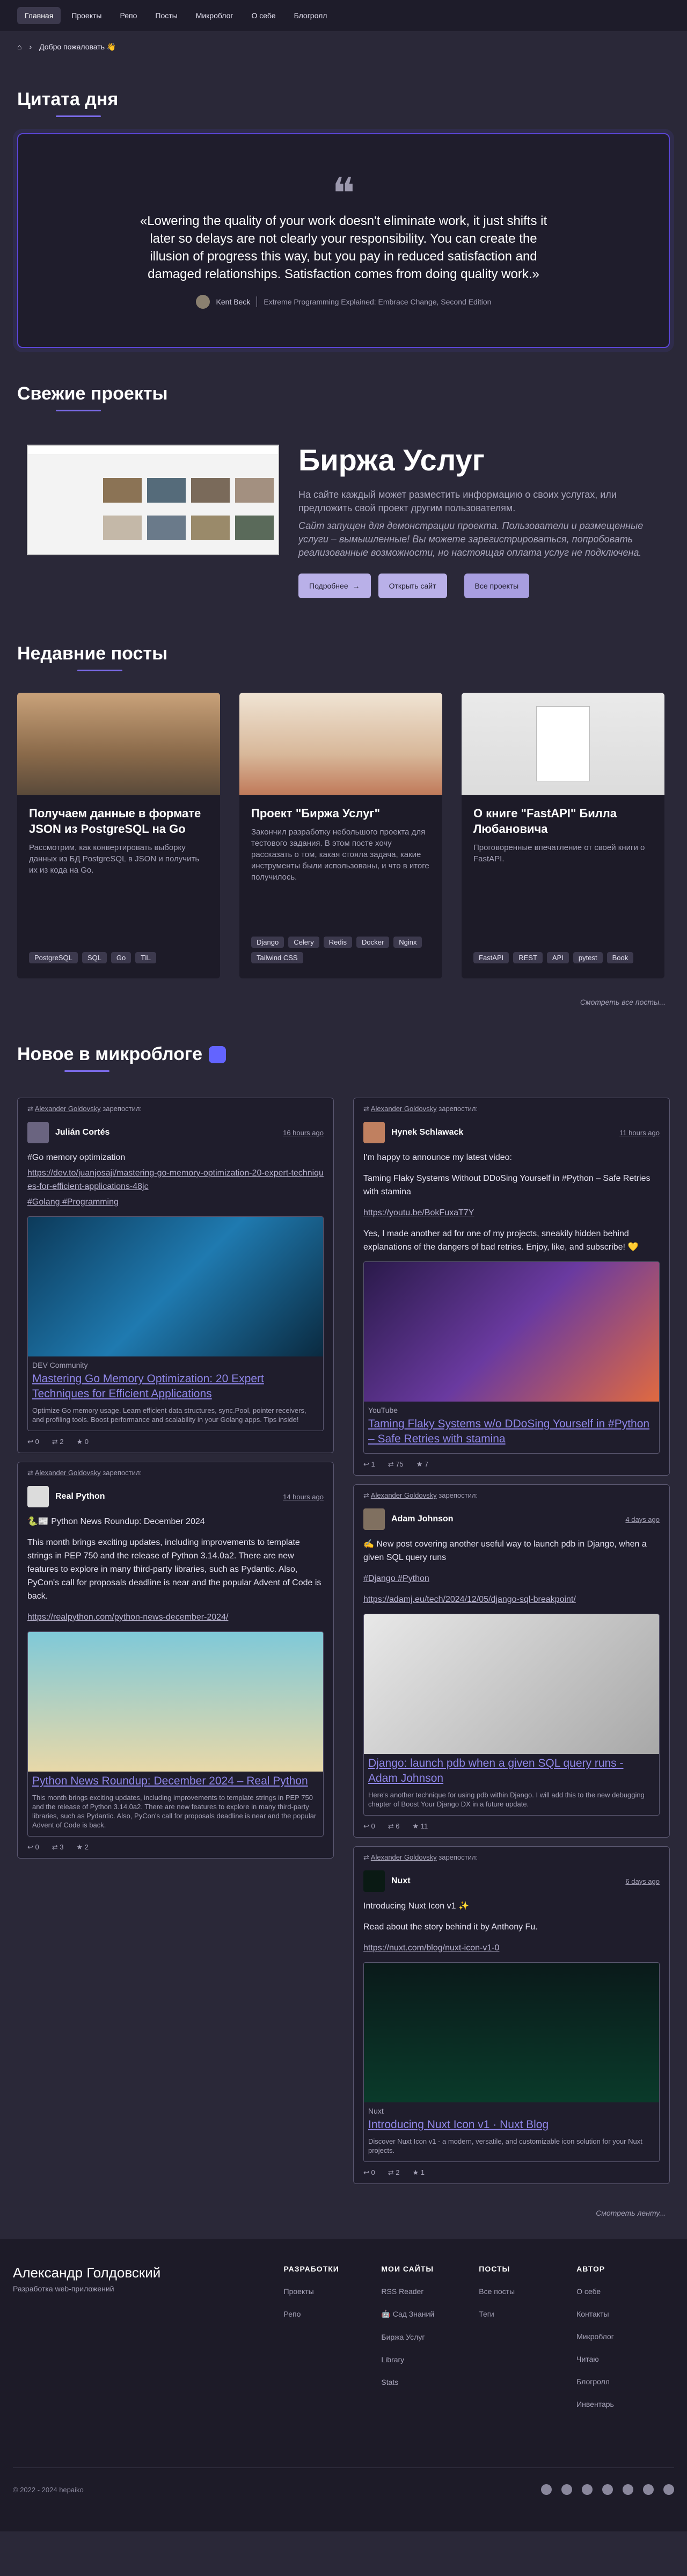 The image size is (687, 2576). I want to click on nav-home: Главная, so click(39, 15).